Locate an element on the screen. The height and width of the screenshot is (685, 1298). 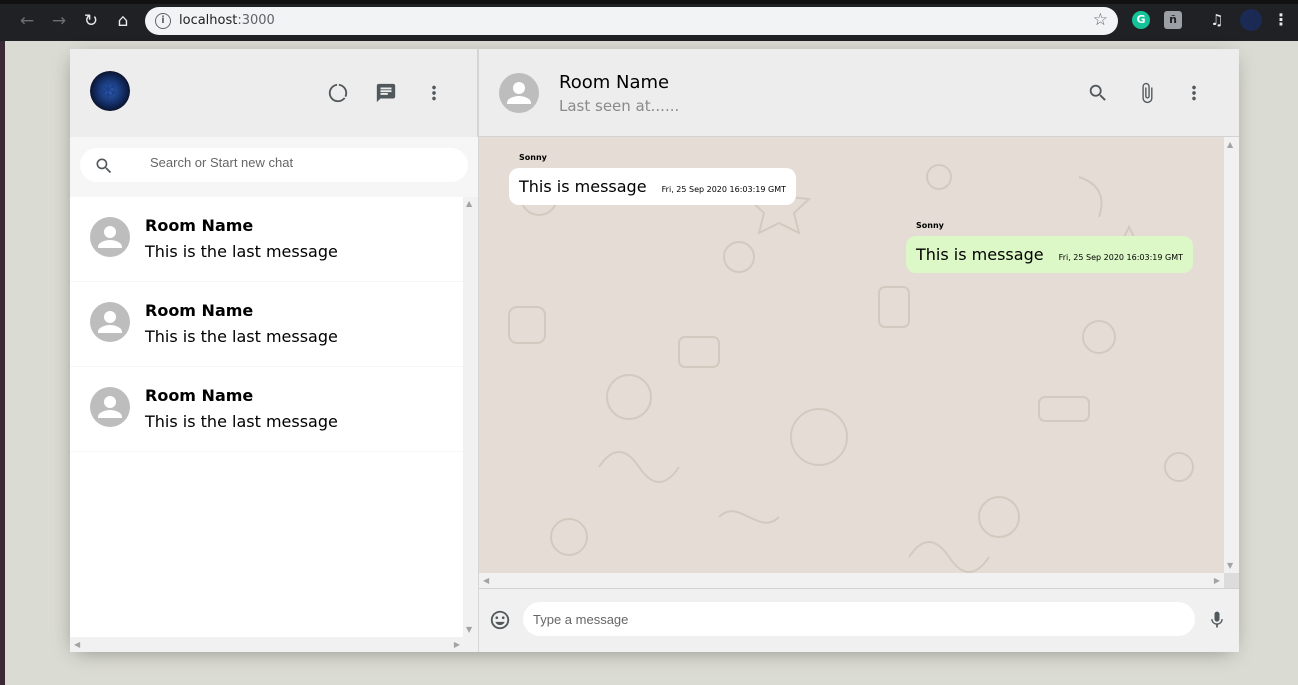
window-edge is located at coordinates (2, 363).